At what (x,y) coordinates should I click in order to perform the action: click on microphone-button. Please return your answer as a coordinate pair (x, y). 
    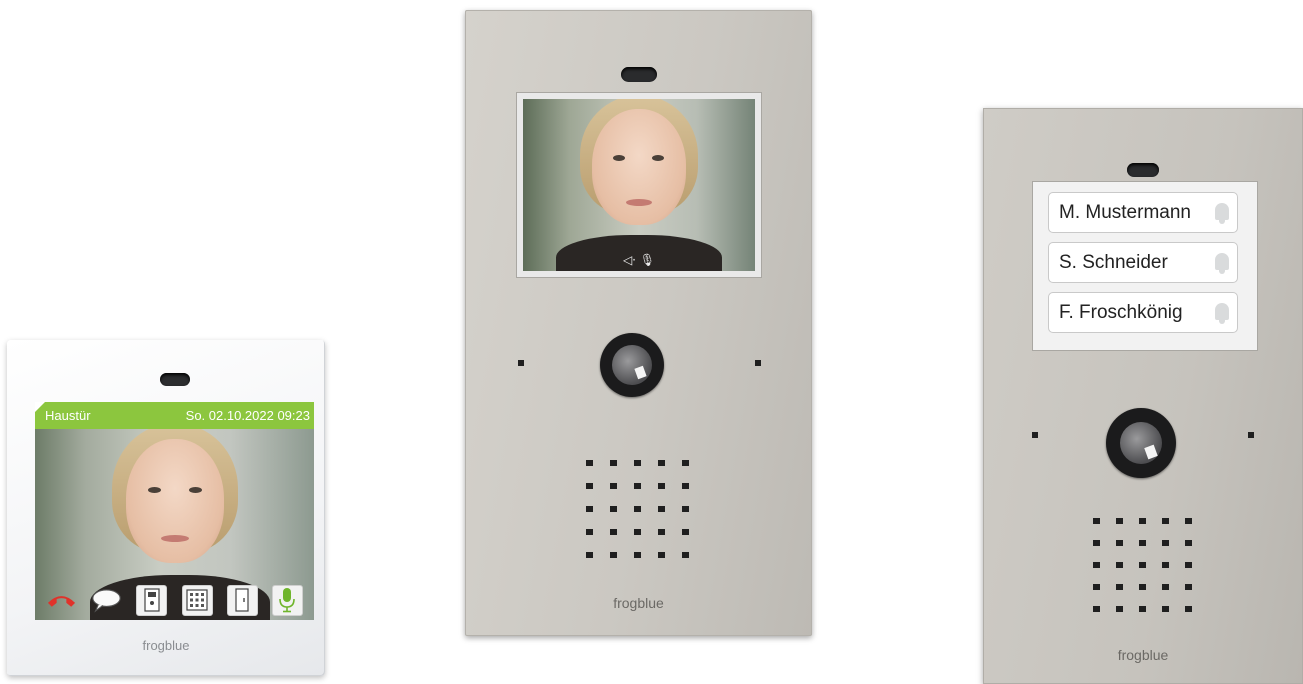
    Looking at the image, I should click on (287, 600).